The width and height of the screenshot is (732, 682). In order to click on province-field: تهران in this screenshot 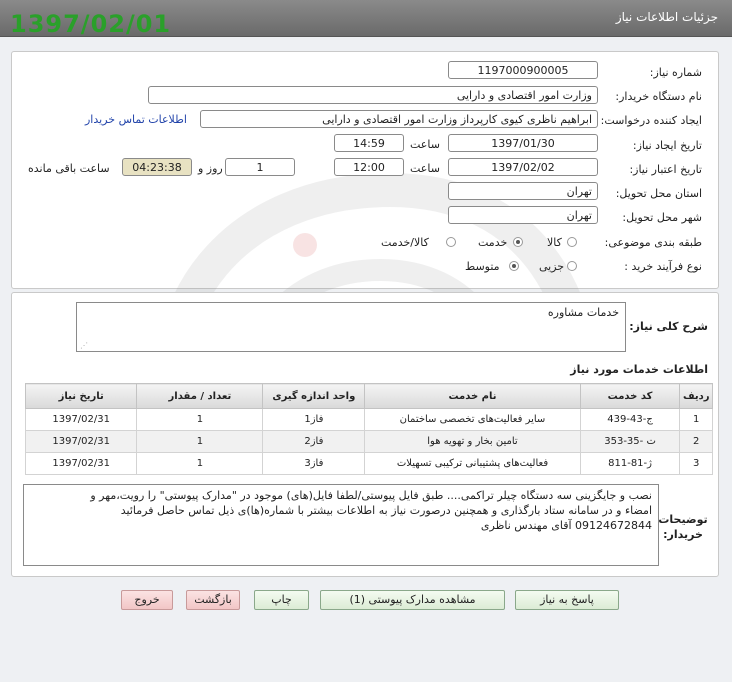, I will do `click(523, 191)`.